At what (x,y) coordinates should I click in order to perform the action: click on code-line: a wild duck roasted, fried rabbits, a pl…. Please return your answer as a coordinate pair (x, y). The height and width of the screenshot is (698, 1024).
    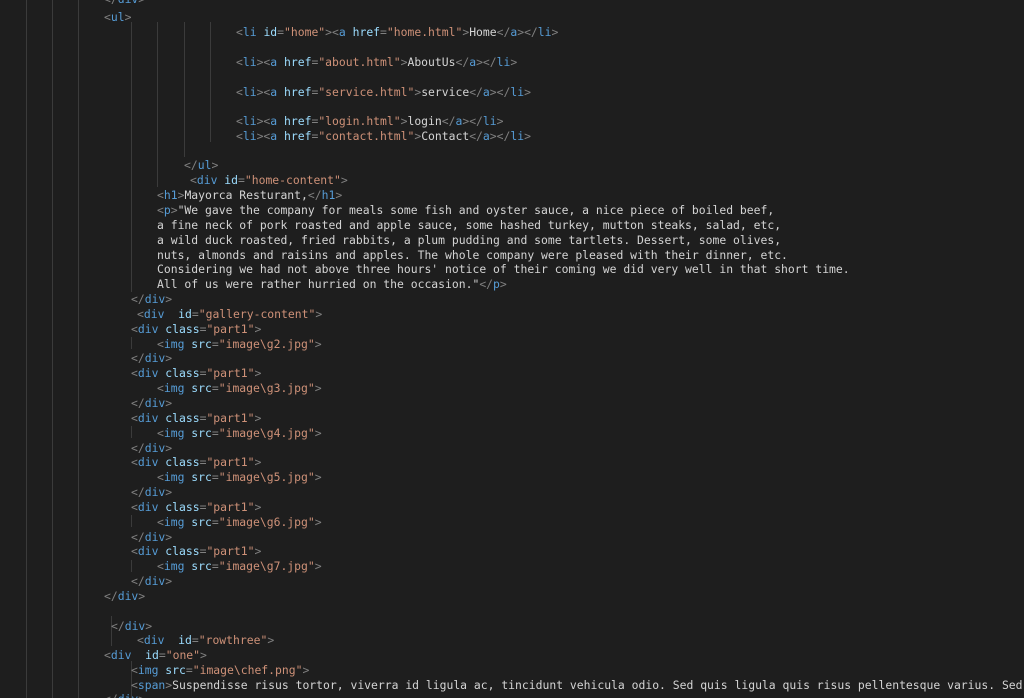
    Looking at the image, I should click on (469, 240).